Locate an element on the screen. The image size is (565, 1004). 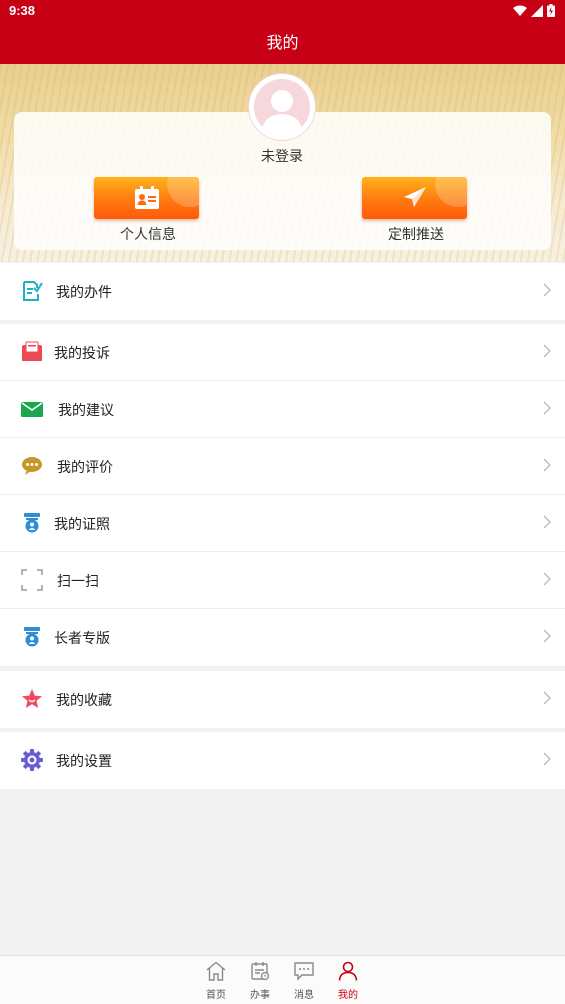
menu-group-tasks: 我的办件 is located at coordinates (282, 291).